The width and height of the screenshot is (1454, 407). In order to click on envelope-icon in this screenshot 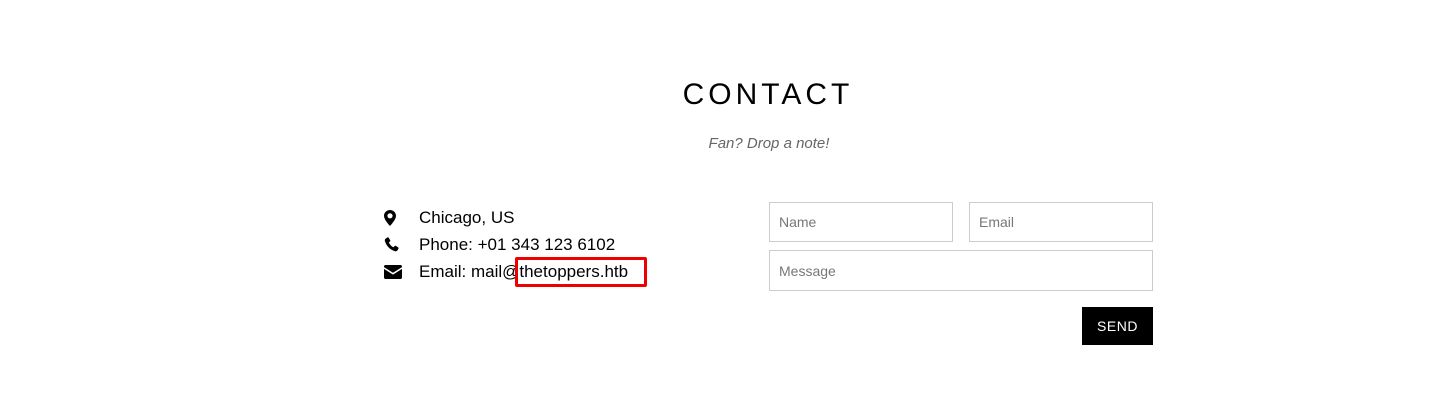, I will do `click(401, 272)`.